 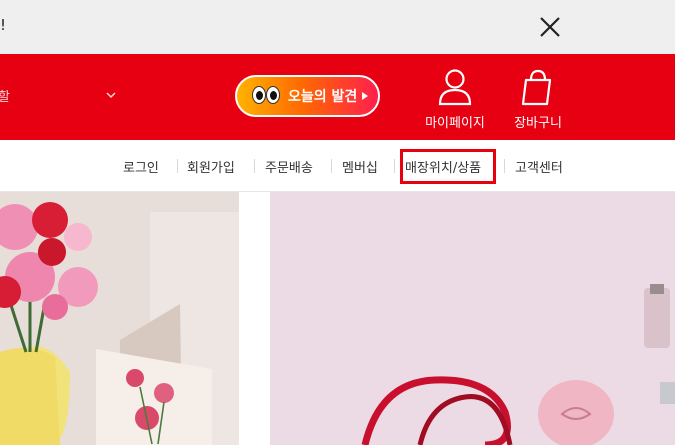 I want to click on close-icon, so click(x=550, y=27).